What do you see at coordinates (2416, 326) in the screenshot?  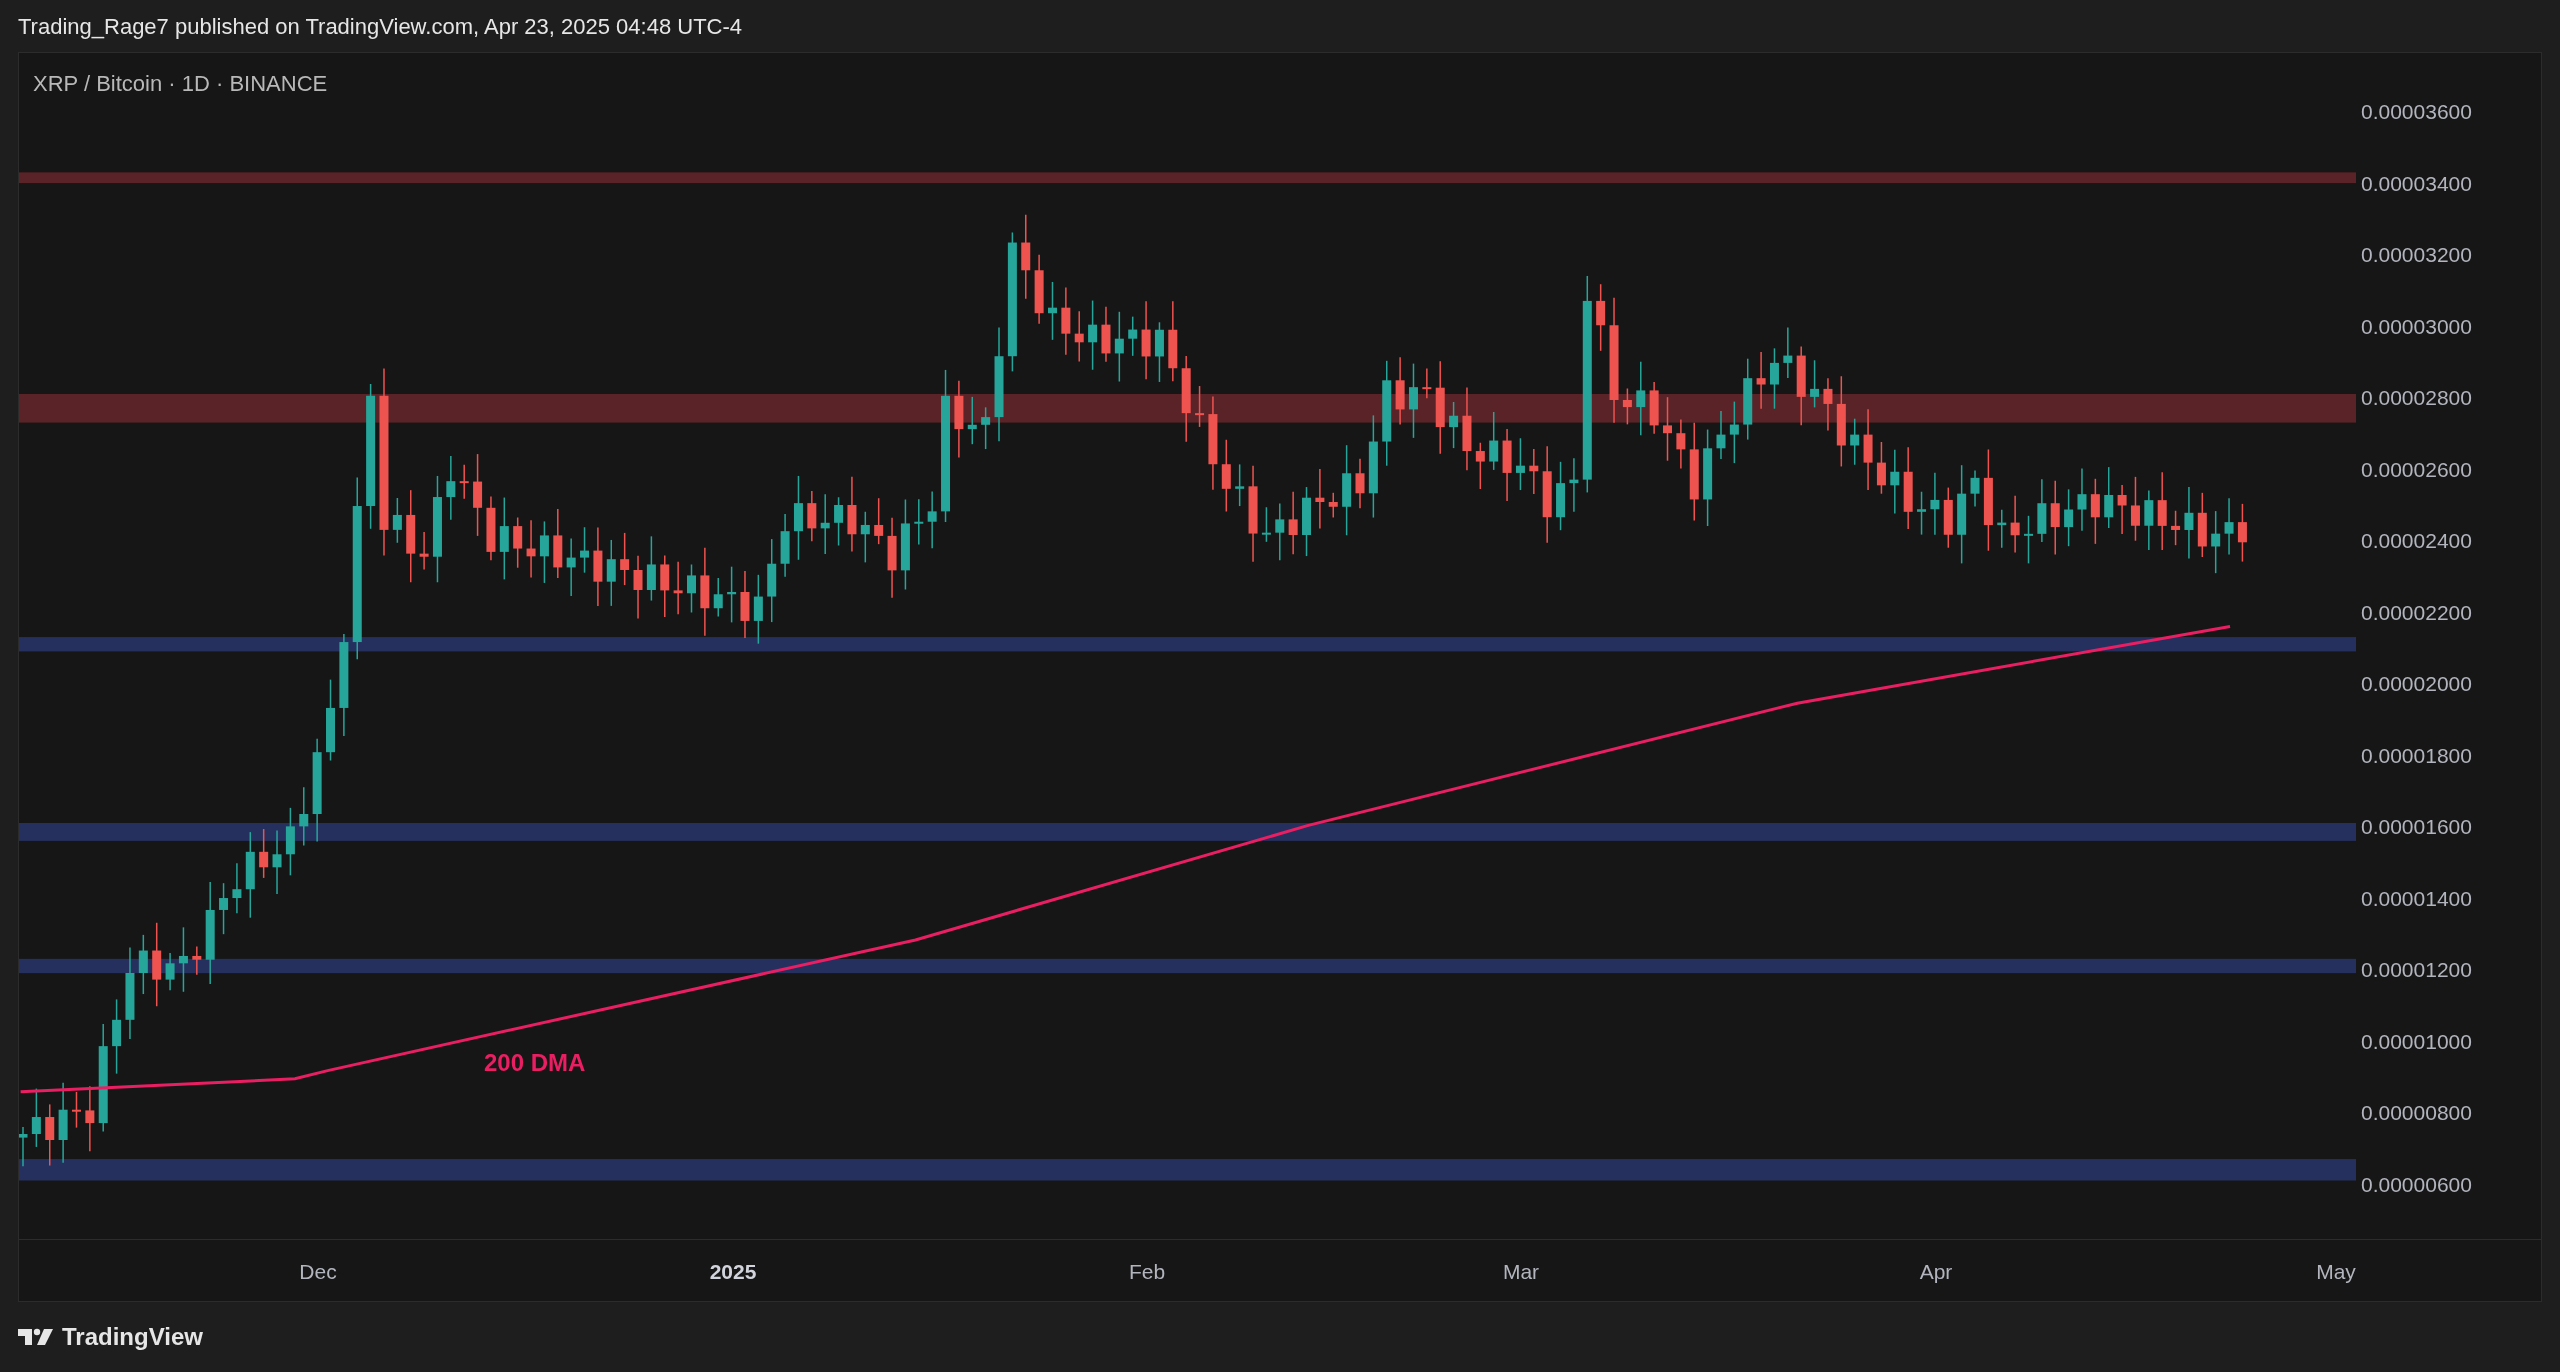 I see `price-label: 0.00003000` at bounding box center [2416, 326].